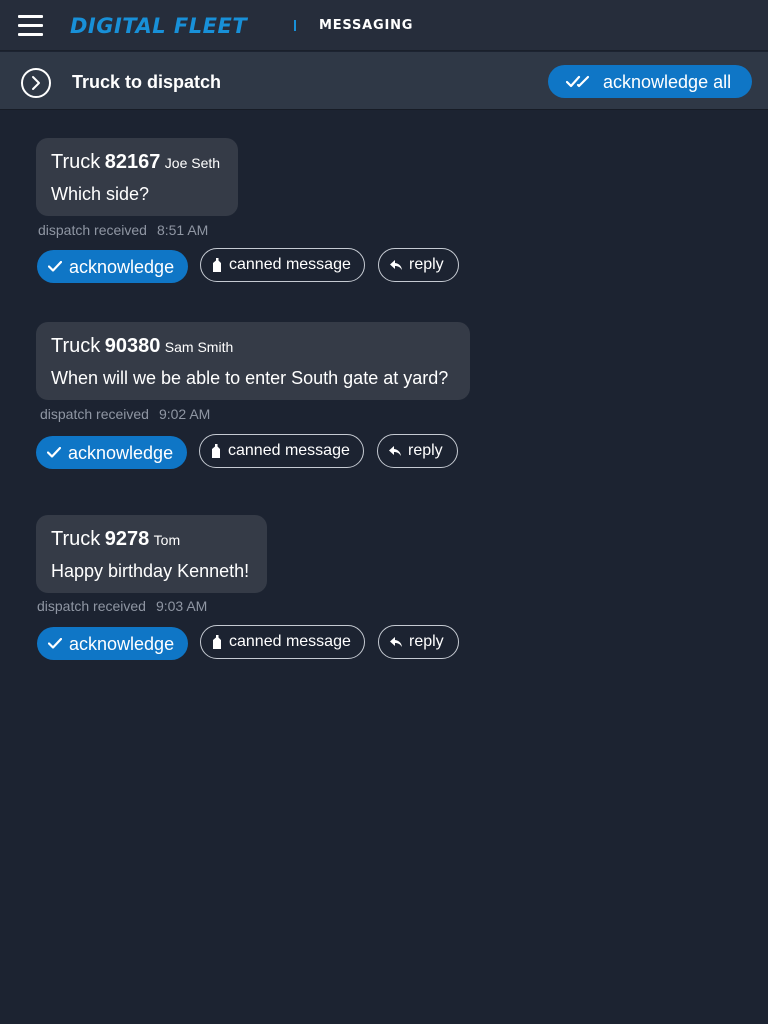 The image size is (768, 1024). I want to click on brand-logo: DIGITAL FLEET, so click(159, 26).